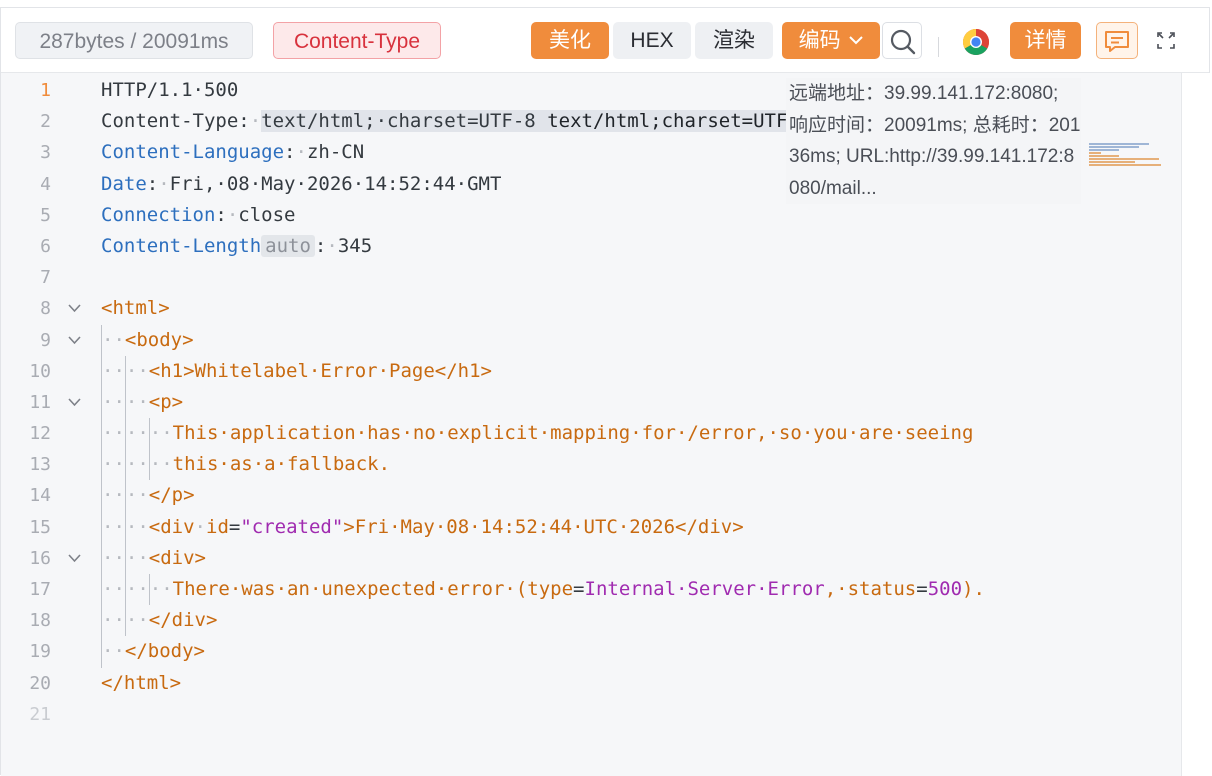 The height and width of the screenshot is (776, 1212). I want to click on code-line: Content-Length auto:·345, so click(237, 245).